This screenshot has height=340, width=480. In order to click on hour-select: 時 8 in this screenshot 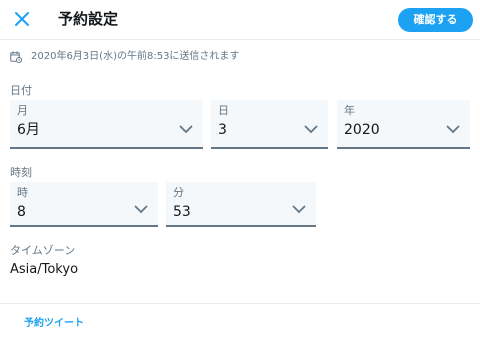, I will do `click(84, 204)`.